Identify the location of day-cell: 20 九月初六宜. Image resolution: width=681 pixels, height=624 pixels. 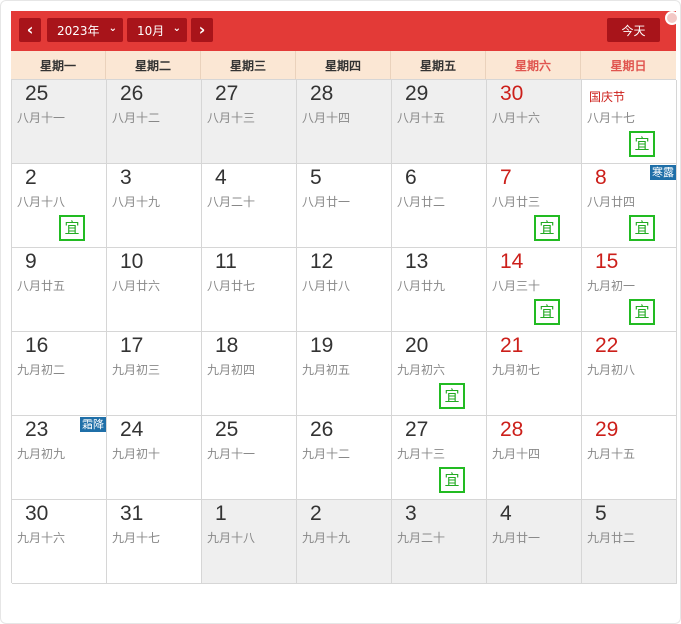
(439, 374).